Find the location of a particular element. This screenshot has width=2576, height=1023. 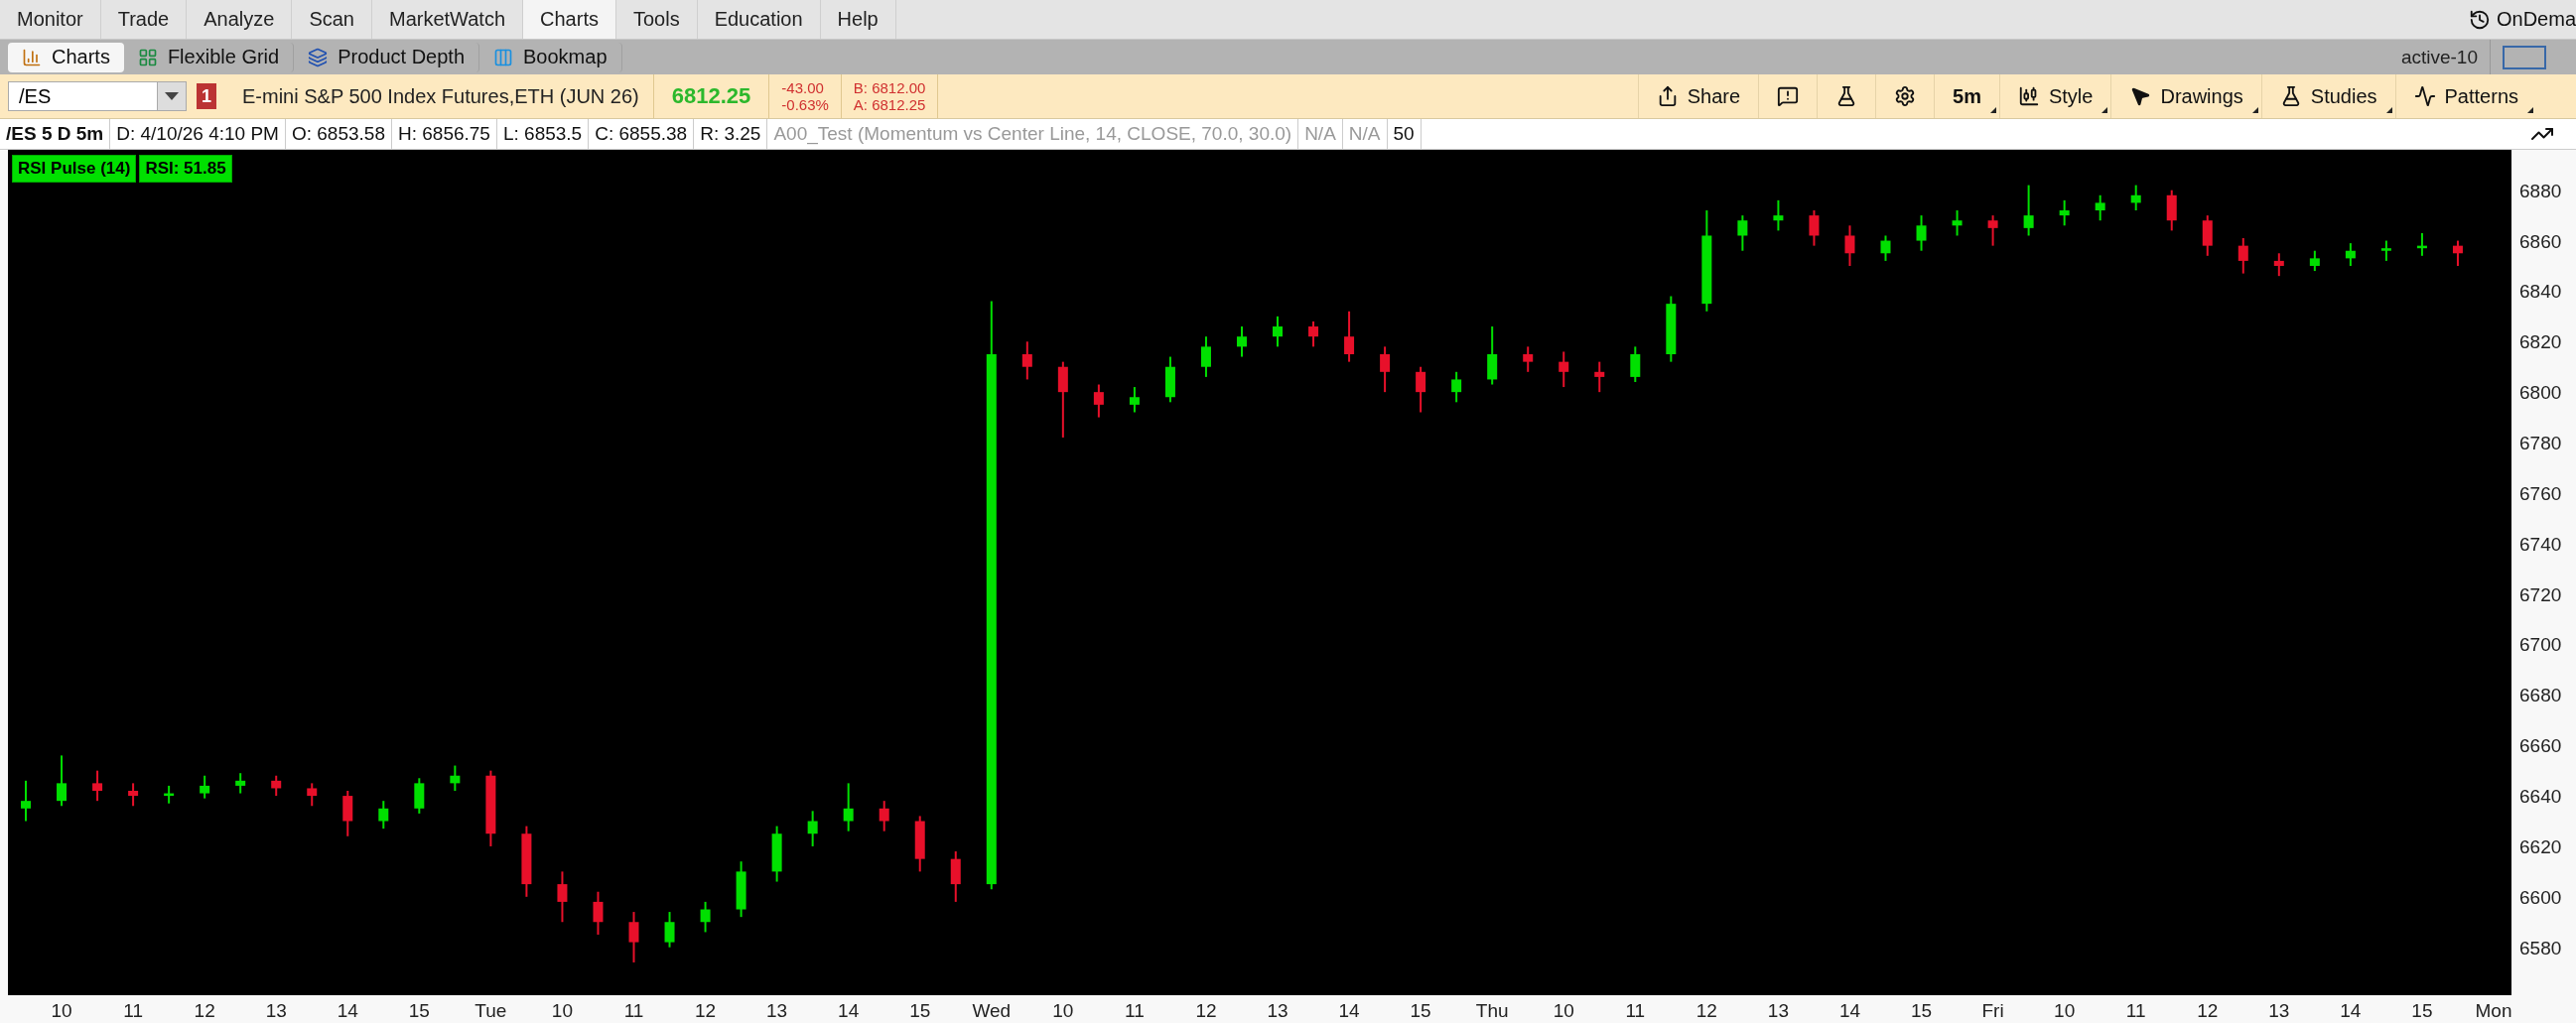

axis-label: 6620 is located at coordinates (2540, 846).